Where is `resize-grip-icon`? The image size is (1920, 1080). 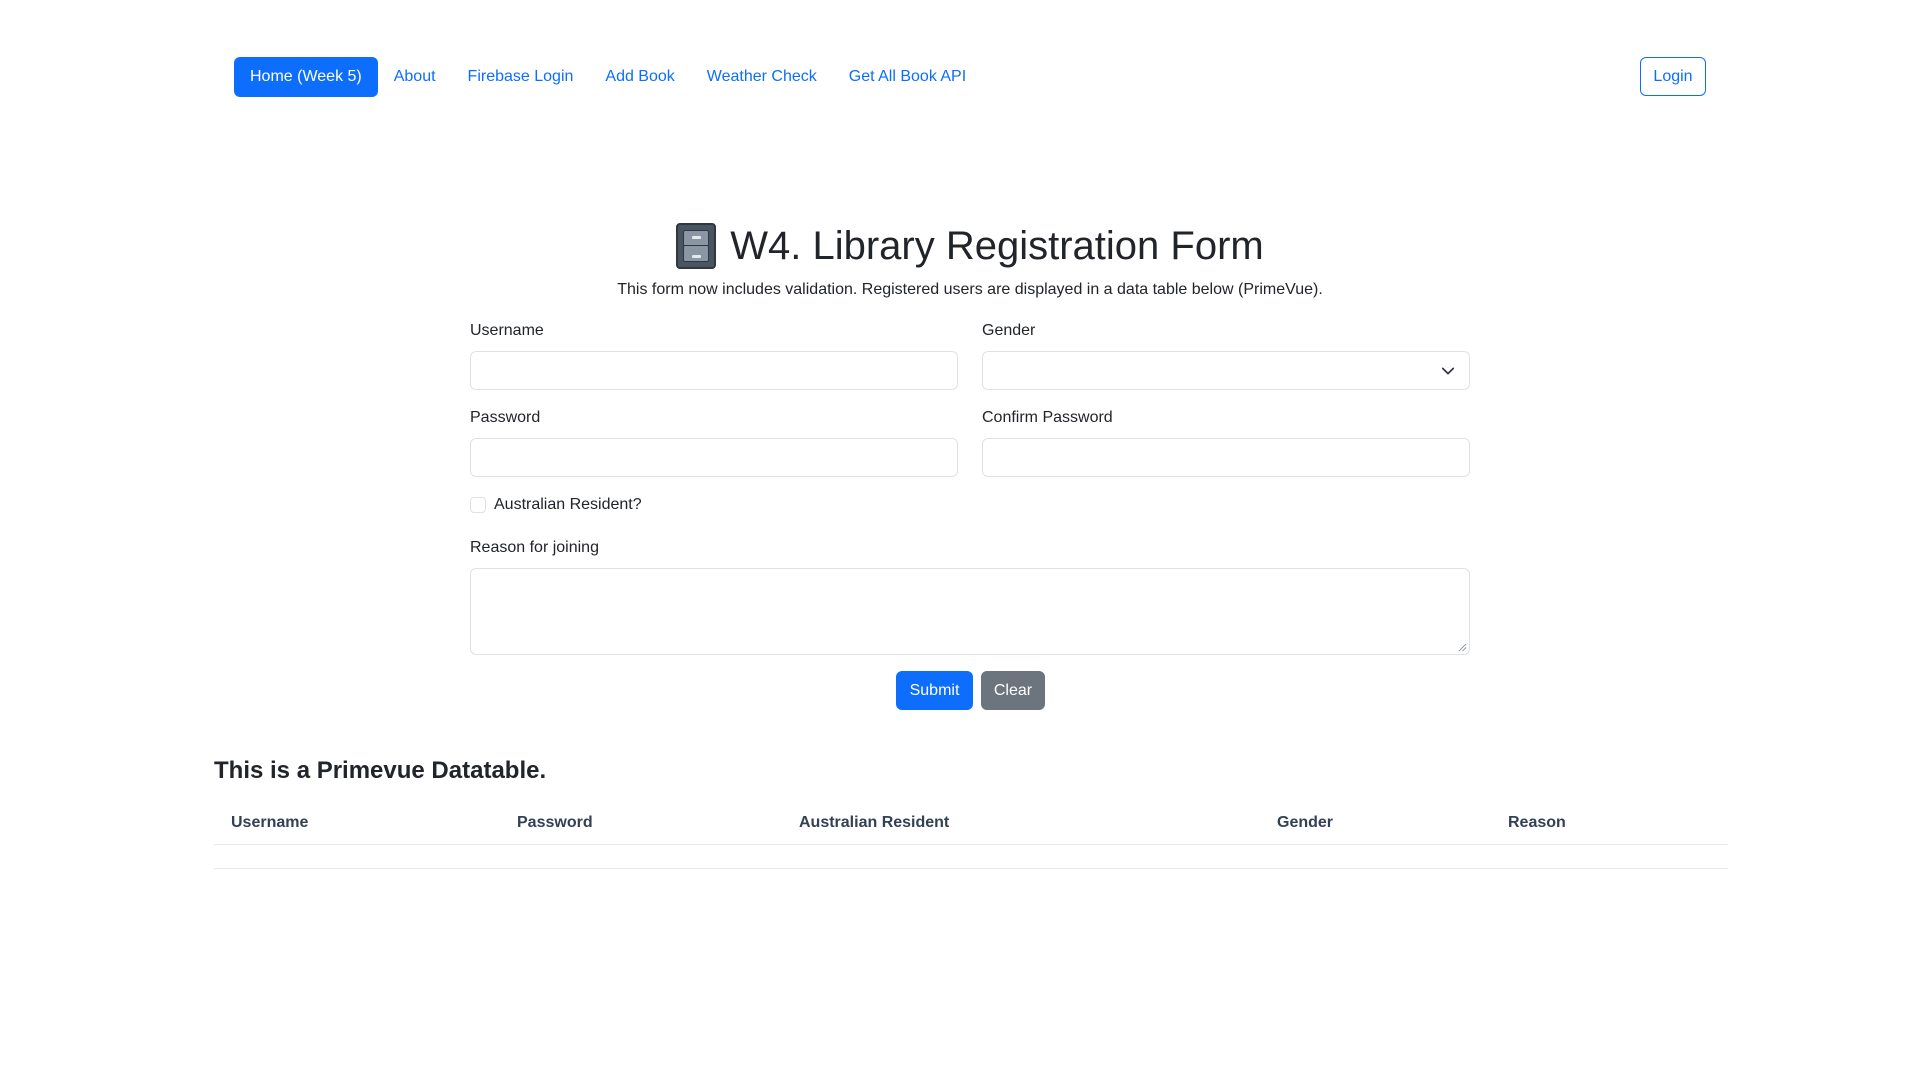
resize-grip-icon is located at coordinates (1462, 647).